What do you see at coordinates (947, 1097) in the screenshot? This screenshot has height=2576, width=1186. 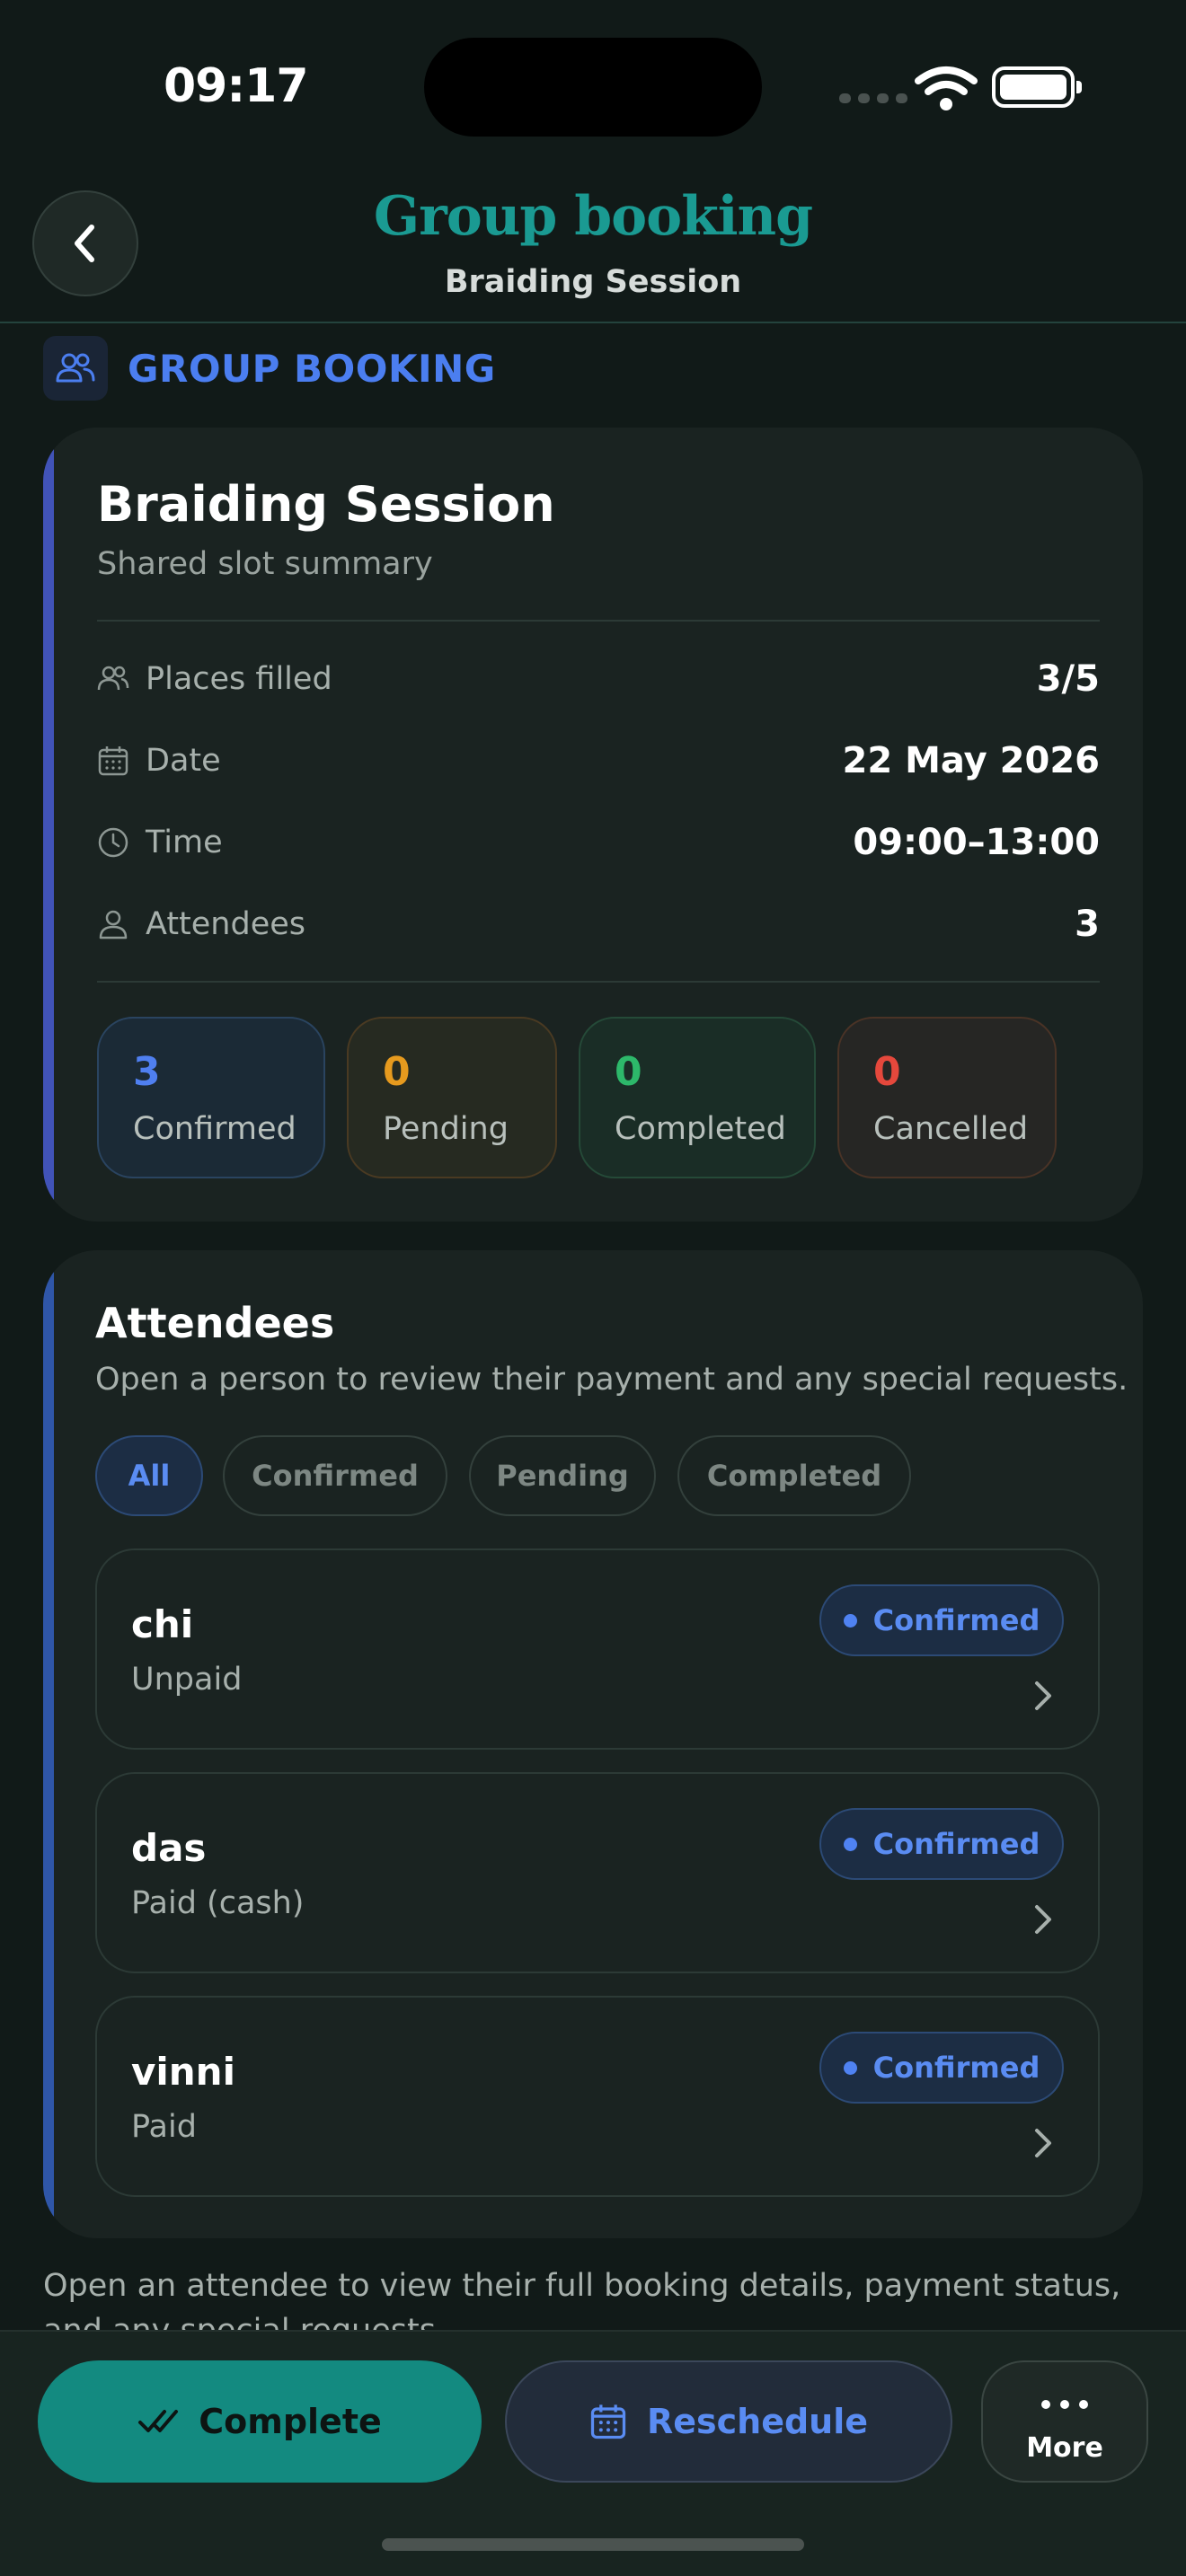 I see `cancelled-count-tile: 0 Cancelled` at bounding box center [947, 1097].